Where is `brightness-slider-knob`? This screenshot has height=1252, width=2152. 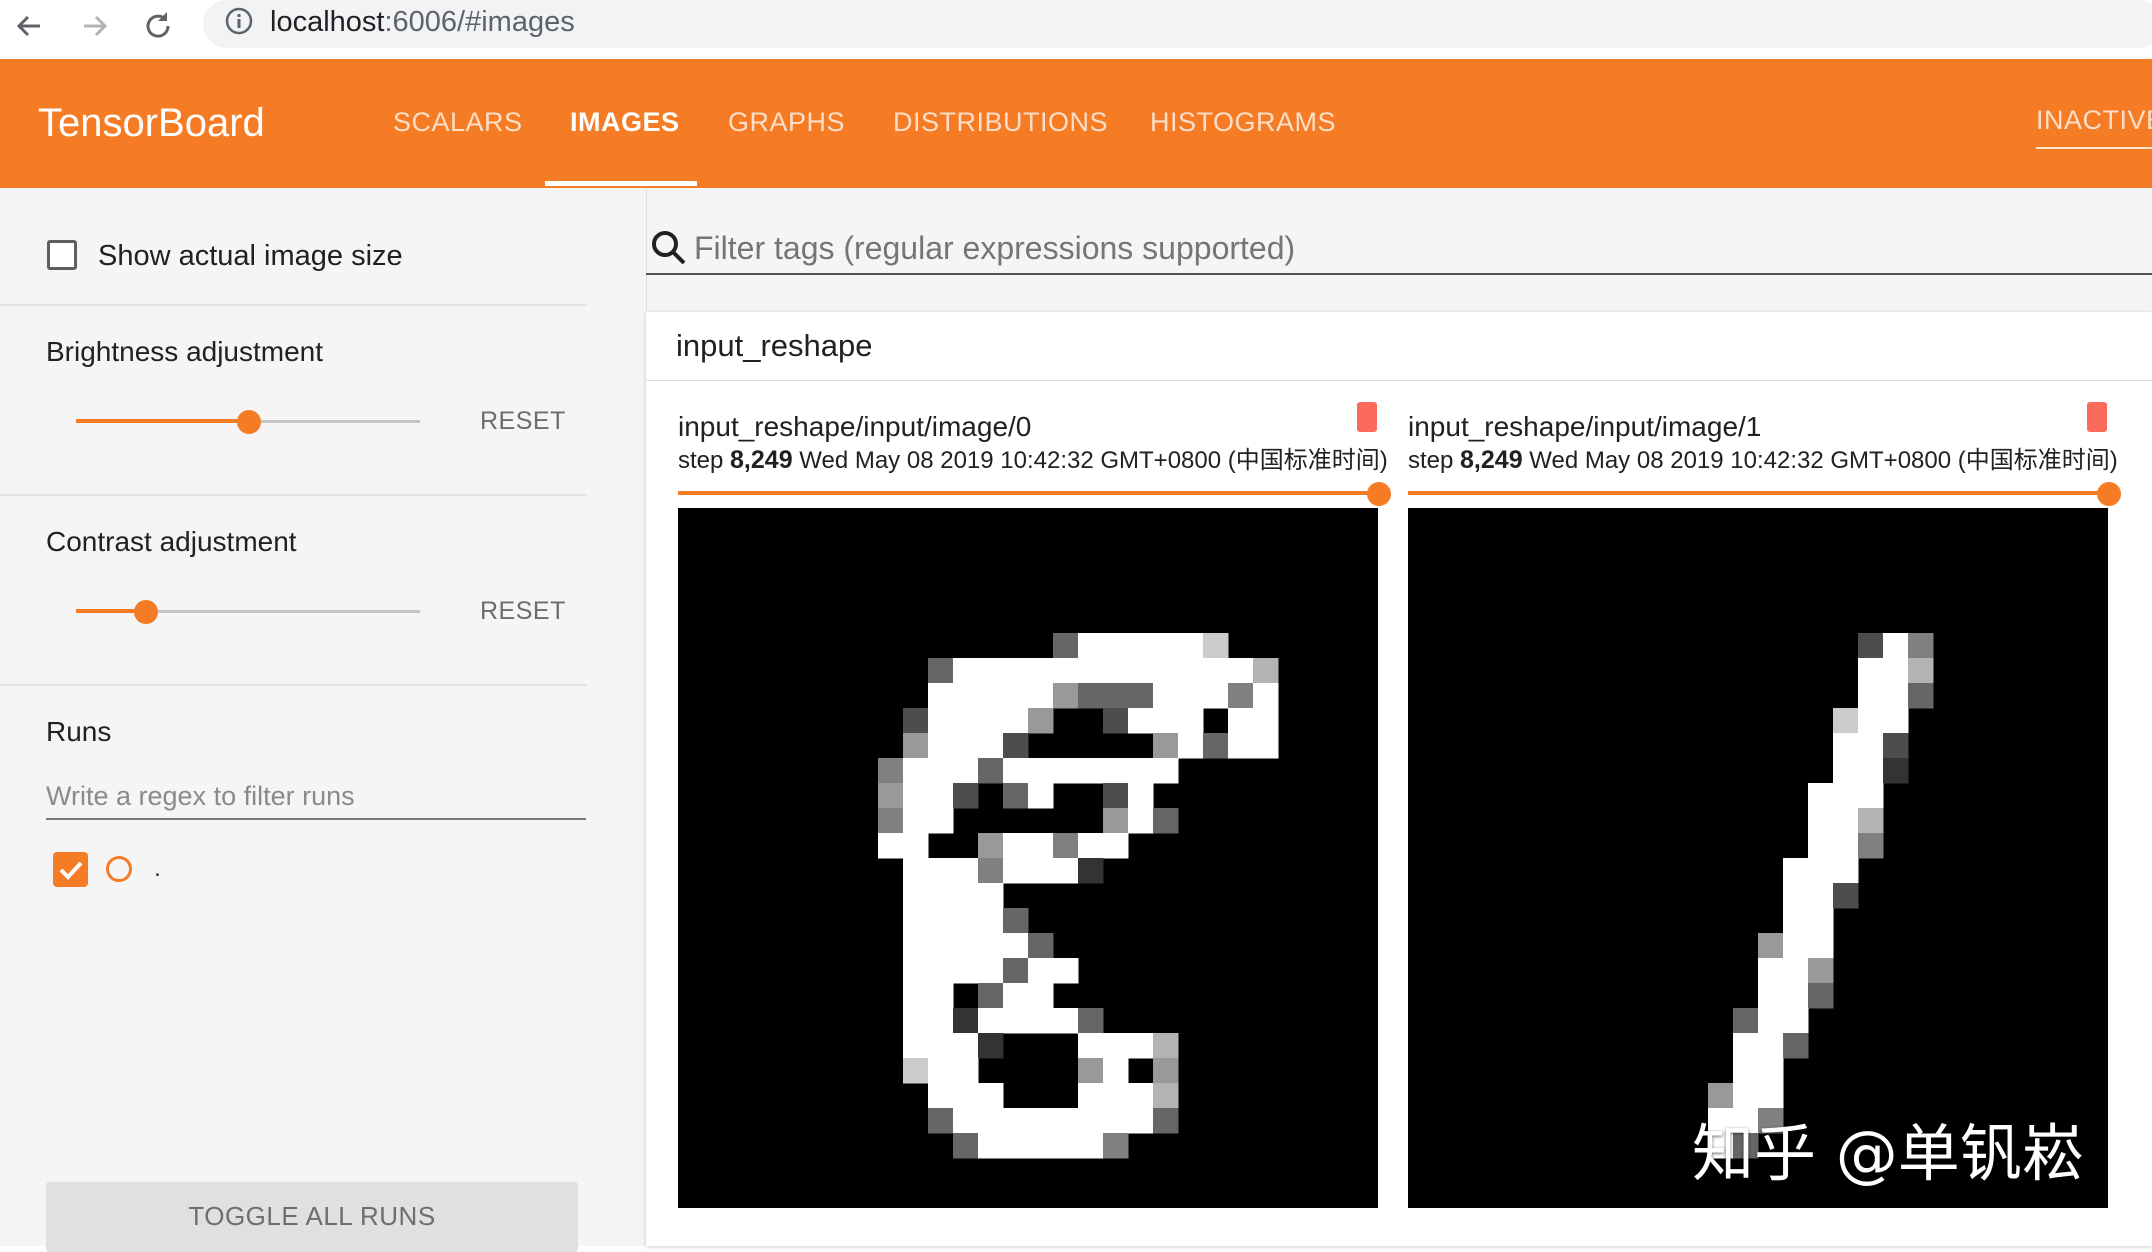
brightness-slider-knob is located at coordinates (249, 422).